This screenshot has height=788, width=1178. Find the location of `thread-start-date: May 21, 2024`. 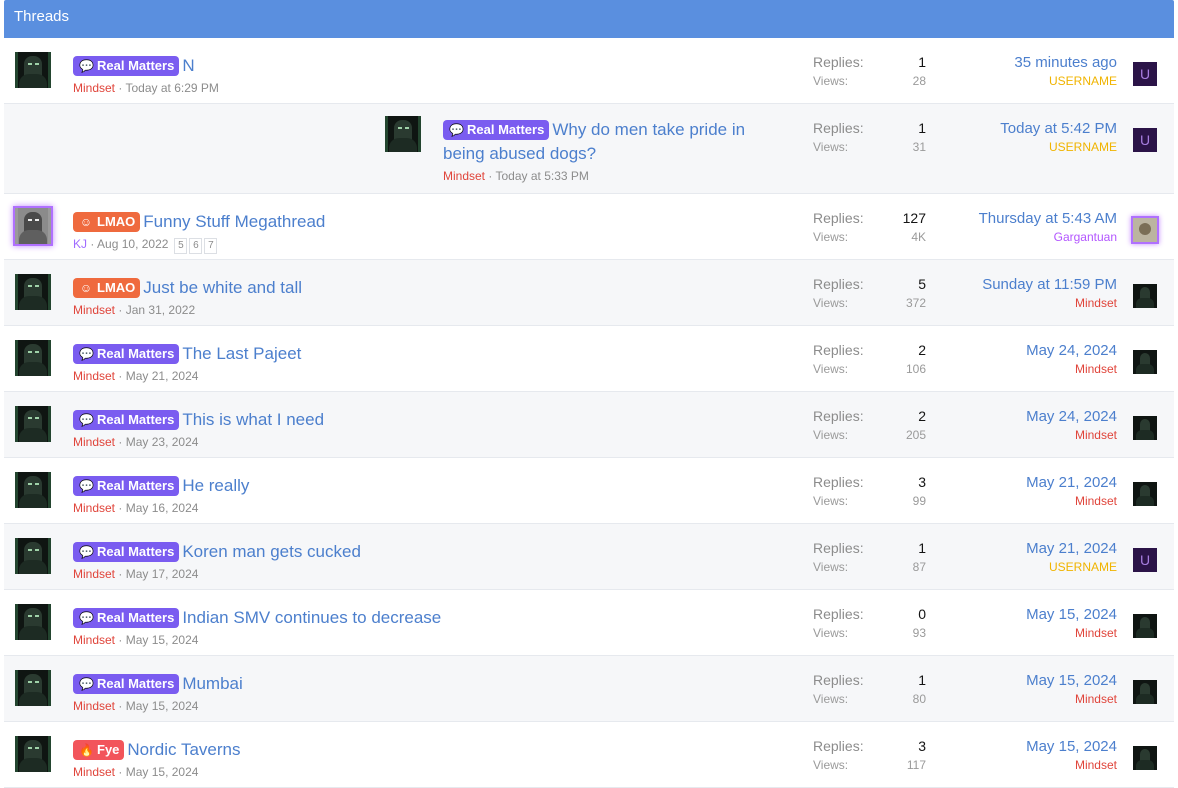

thread-start-date: May 21, 2024 is located at coordinates (162, 376).